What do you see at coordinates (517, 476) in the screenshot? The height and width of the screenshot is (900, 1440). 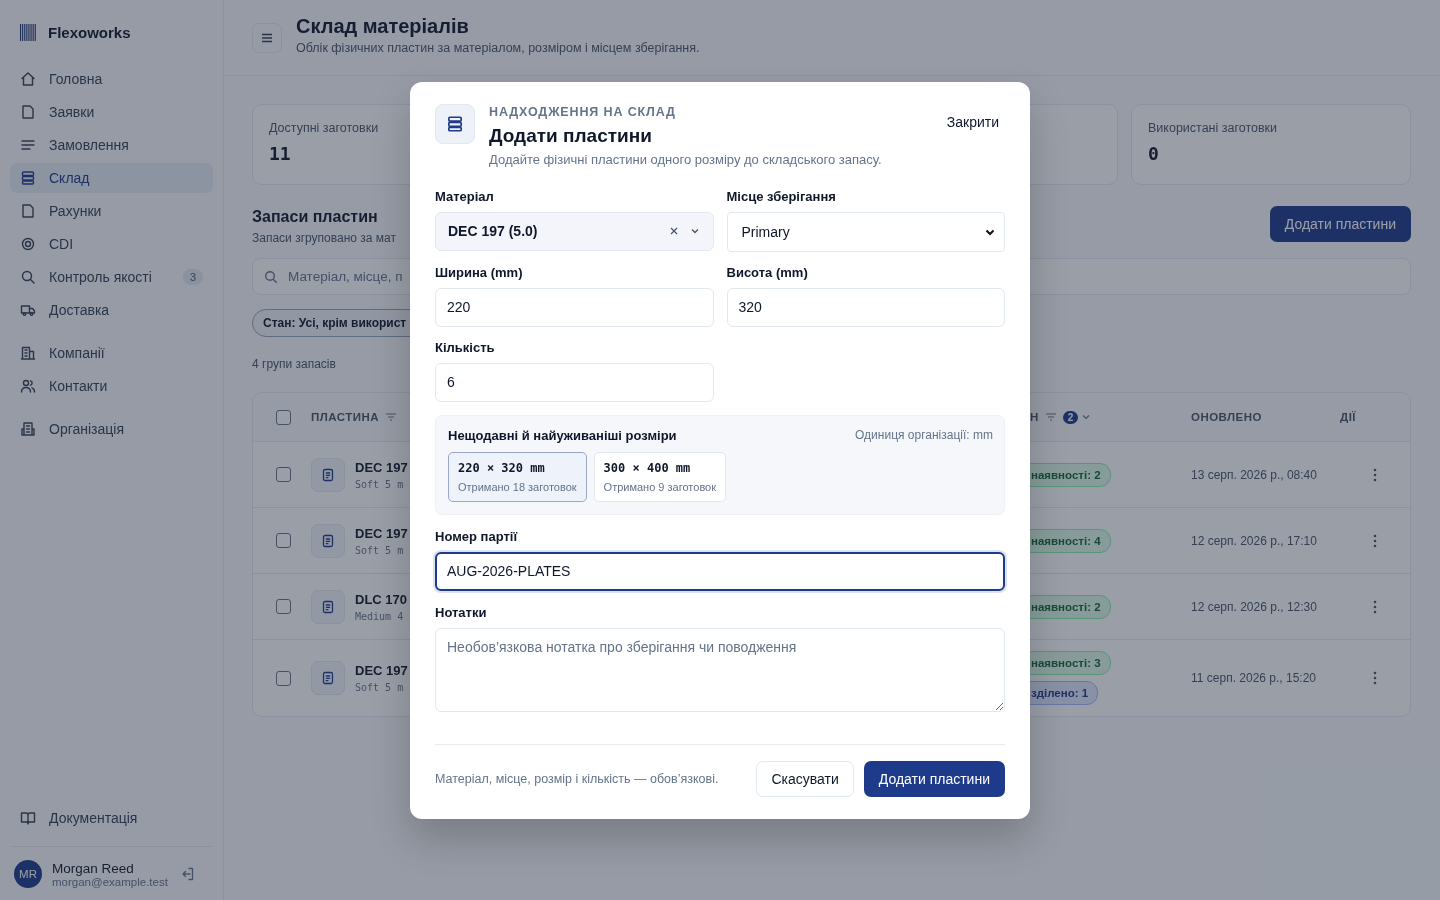 I see `size-option: 220 × 320 mm Отримано 18 заготовок` at bounding box center [517, 476].